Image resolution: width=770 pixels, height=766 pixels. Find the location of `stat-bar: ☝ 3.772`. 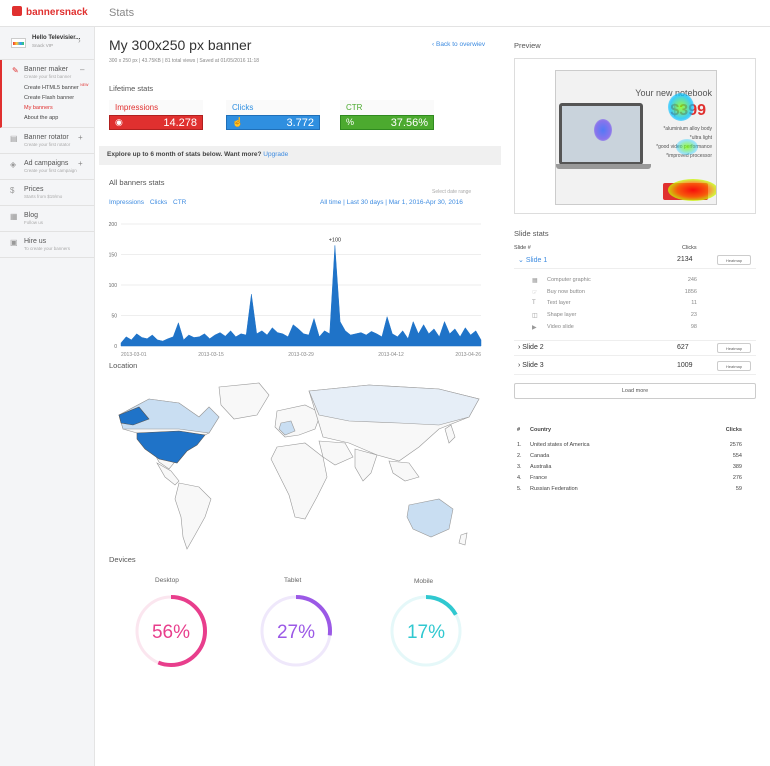

stat-bar: ☝ 3.772 is located at coordinates (273, 122).